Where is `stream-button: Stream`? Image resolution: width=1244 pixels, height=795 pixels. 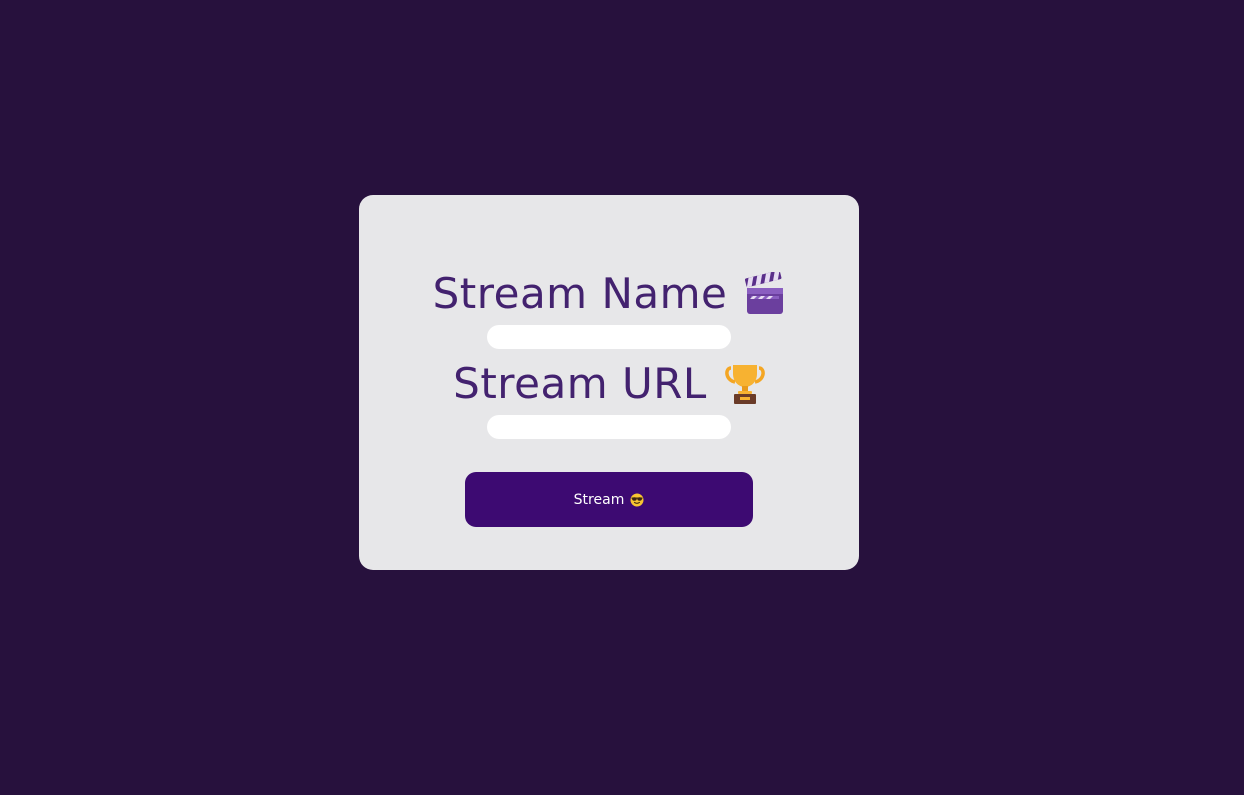
stream-button: Stream is located at coordinates (609, 499).